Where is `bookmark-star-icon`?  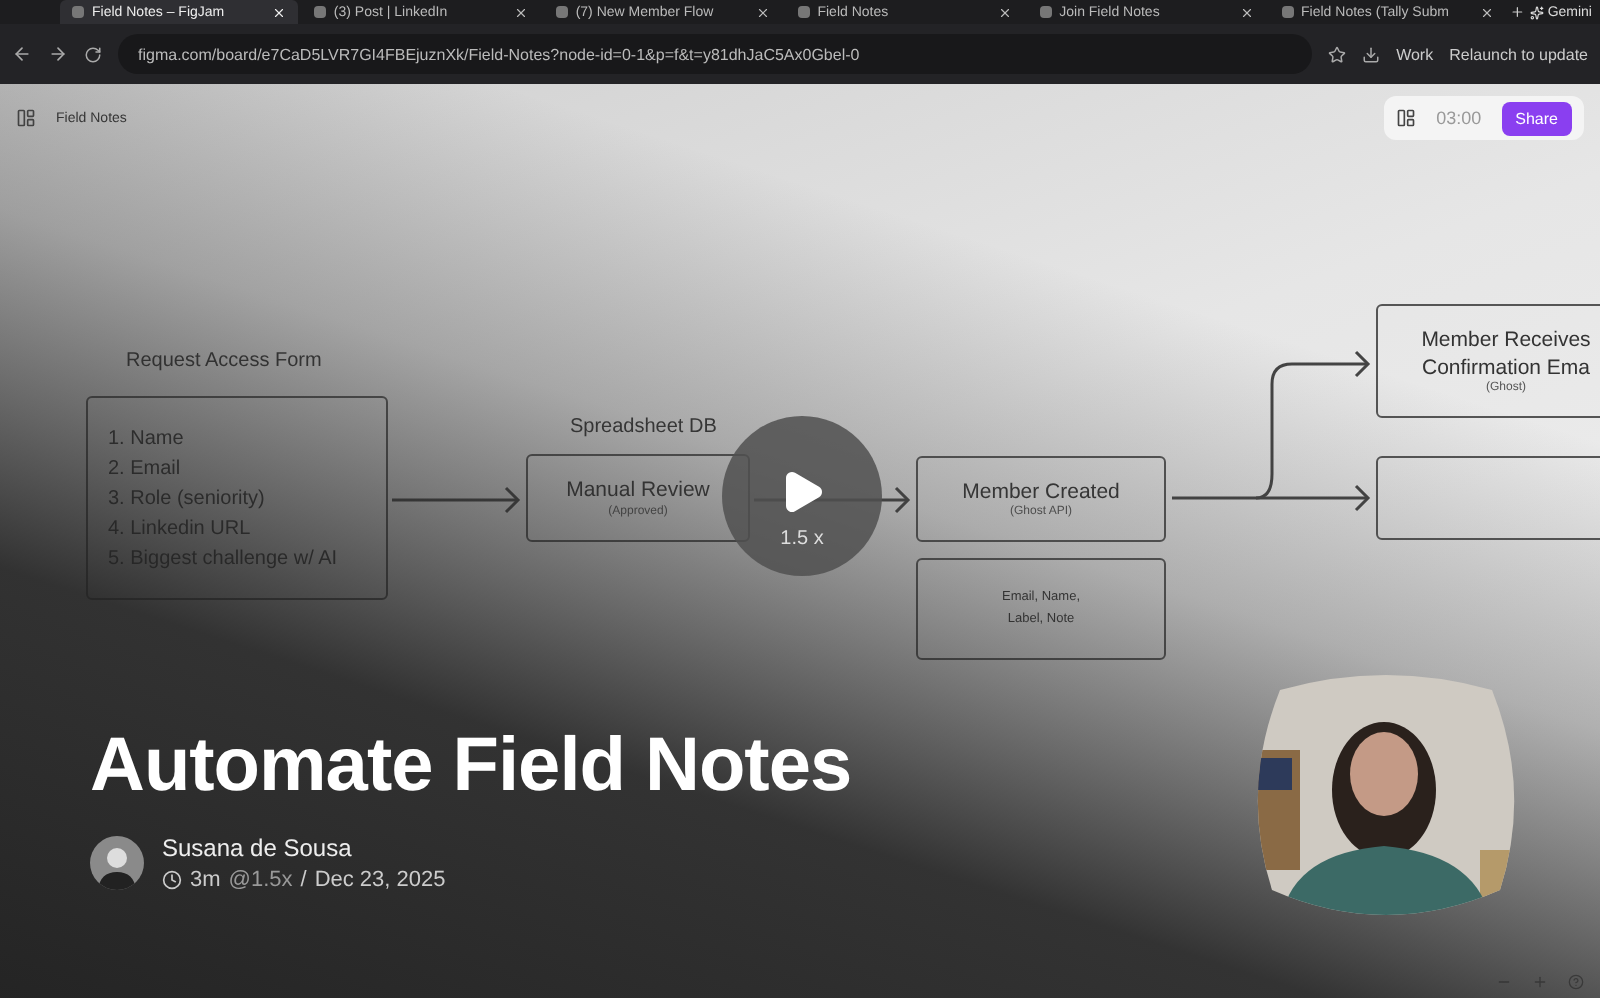
bookmark-star-icon is located at coordinates (1337, 54).